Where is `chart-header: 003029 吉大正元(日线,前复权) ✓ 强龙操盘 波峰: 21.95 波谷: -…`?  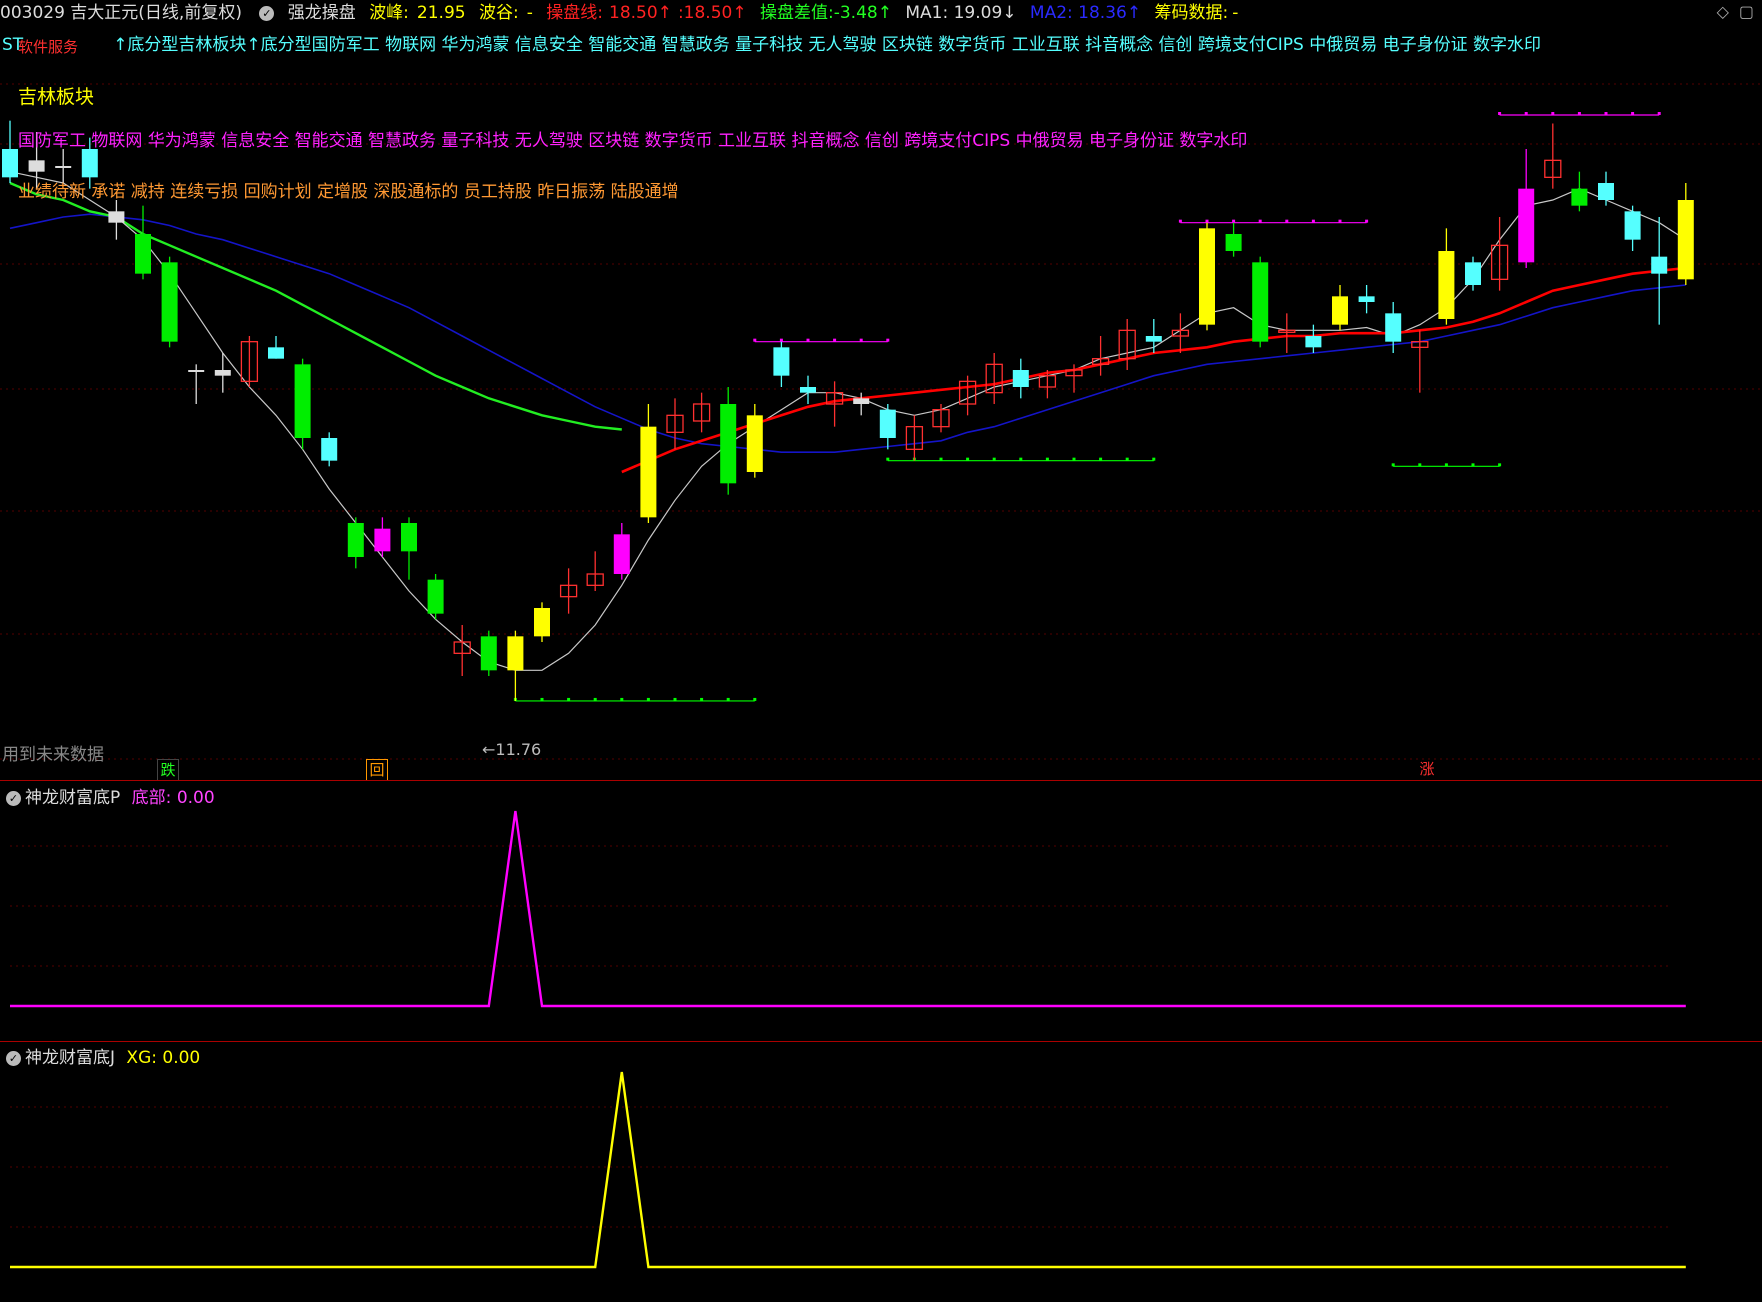
chart-header: 003029 吉大正元(日线,前复权) ✓ 强龙操盘 波峰: 21.95 波谷: -… is located at coordinates (881, 13).